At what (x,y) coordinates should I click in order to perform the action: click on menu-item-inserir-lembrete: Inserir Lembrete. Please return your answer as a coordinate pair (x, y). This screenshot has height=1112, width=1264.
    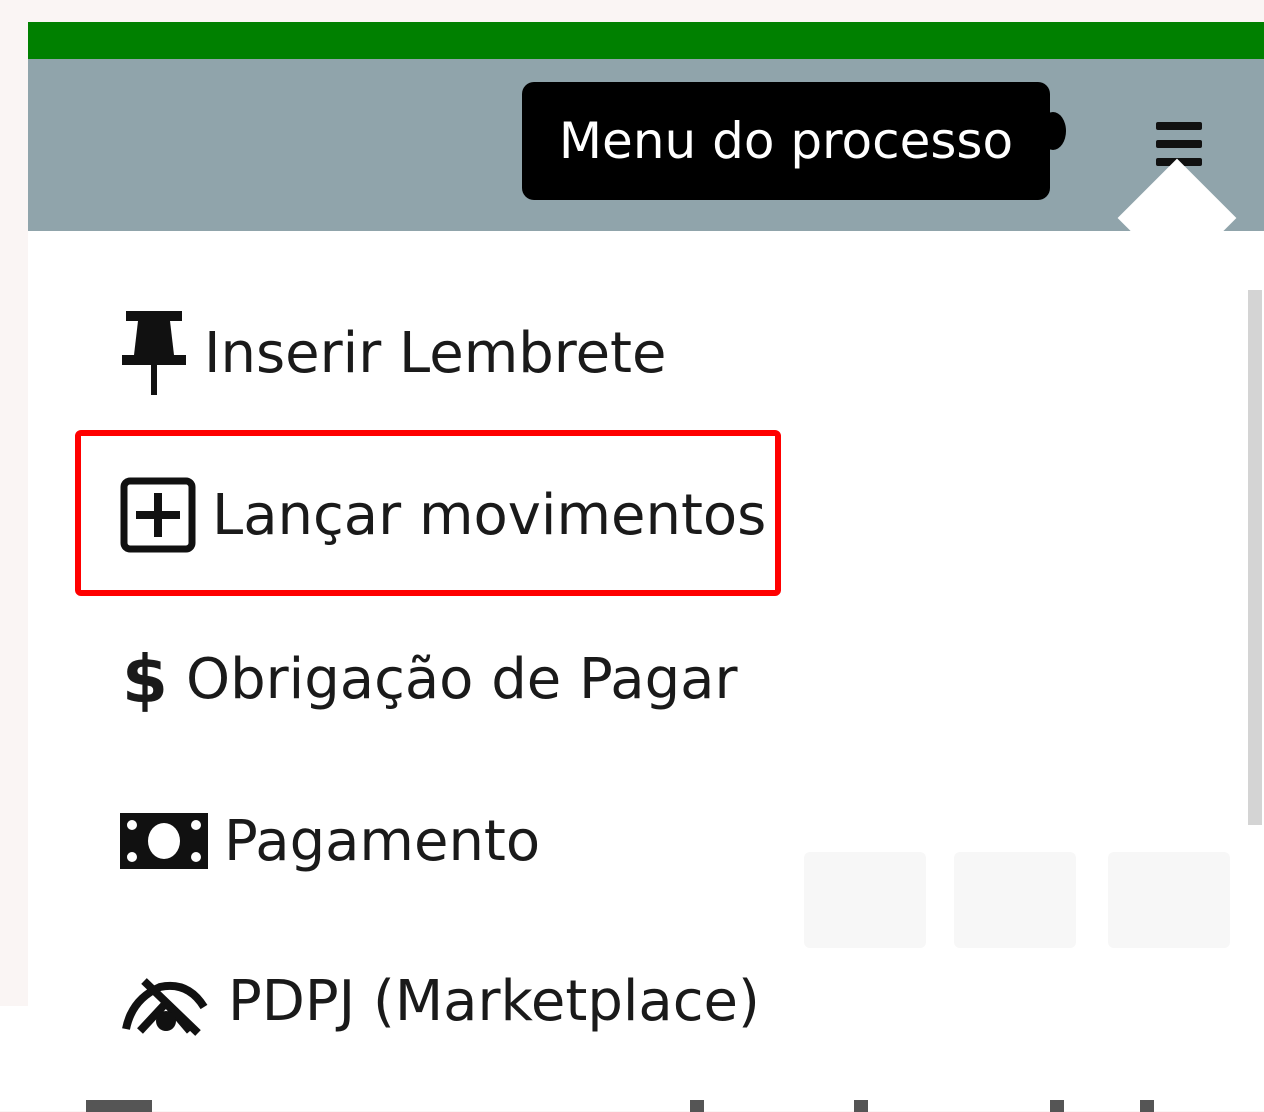
    Looking at the image, I should click on (392, 353).